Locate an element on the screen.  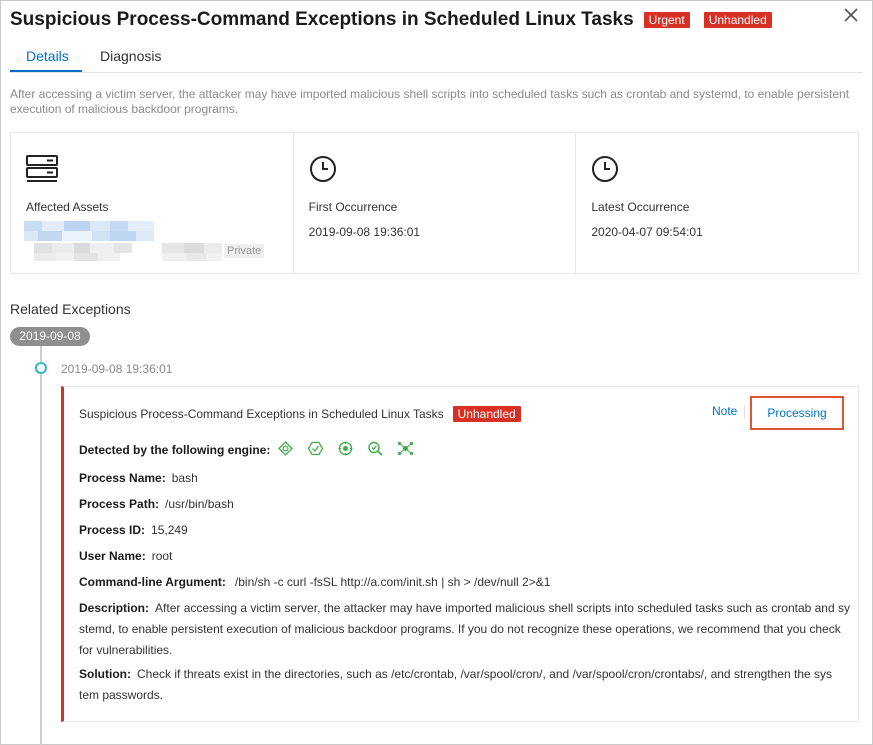
field-label: Process Path: is located at coordinates (119, 504).